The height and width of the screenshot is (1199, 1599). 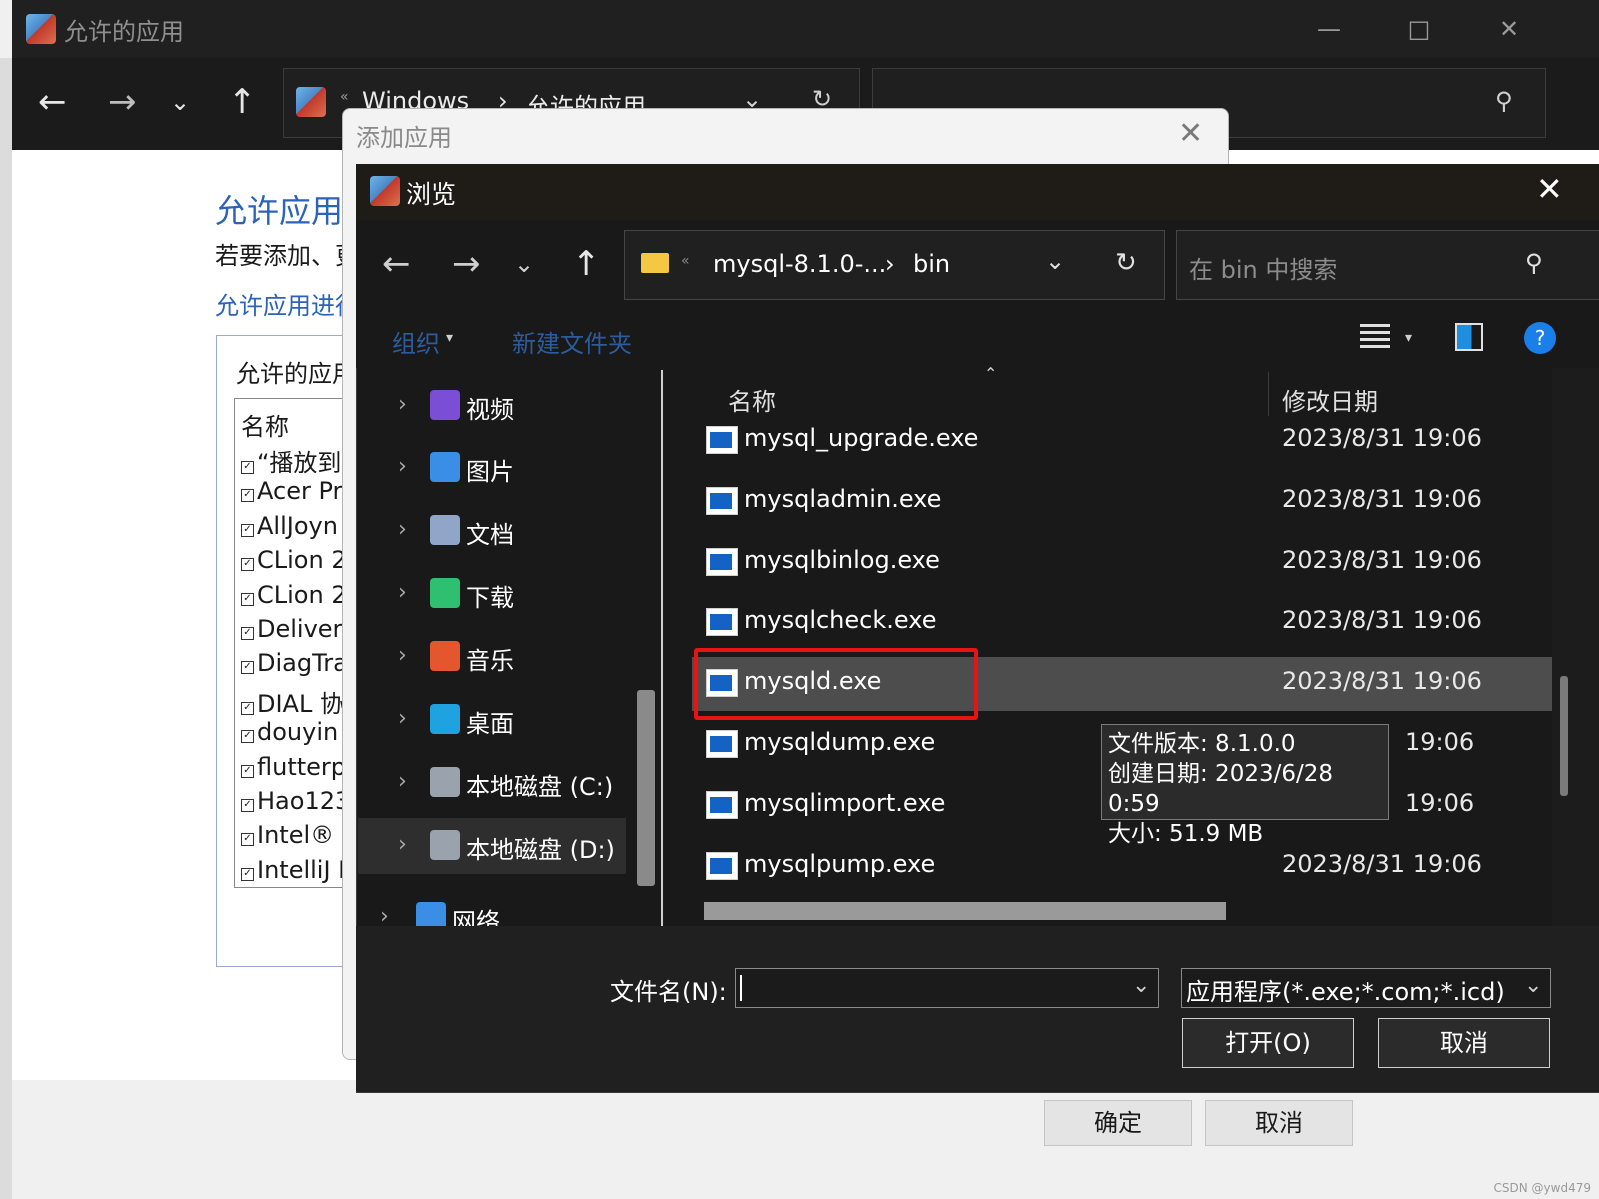 I want to click on column-header-name: 名称, so click(x=752, y=399).